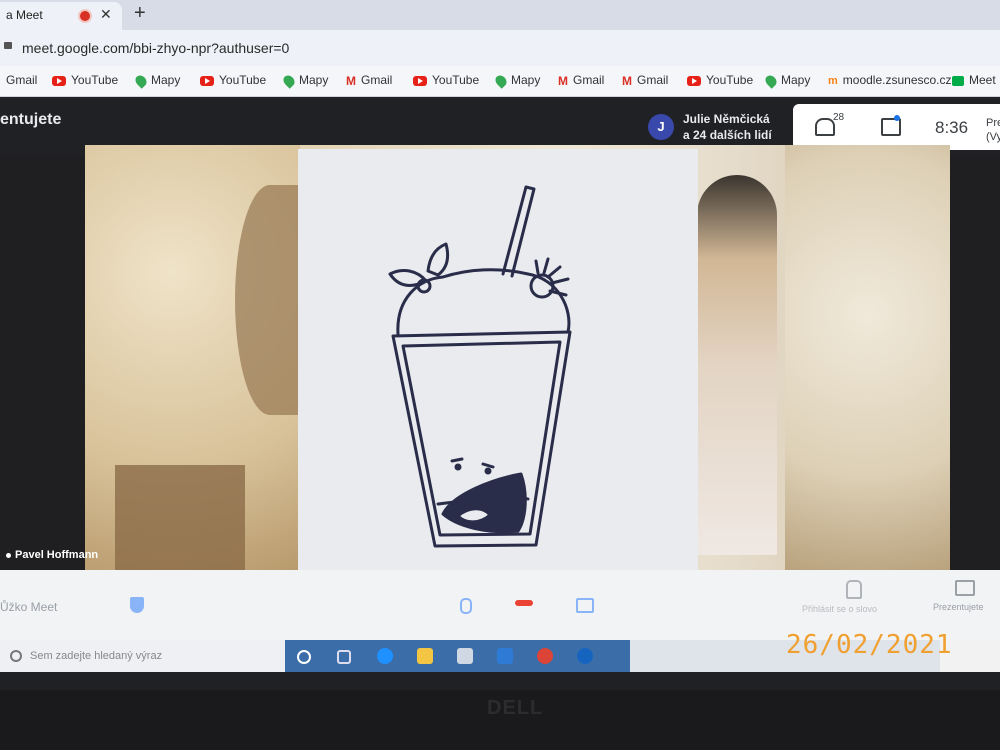 The height and width of the screenshot is (750, 1000). Describe the element at coordinates (958, 80) in the screenshot. I see `meet-icon` at that location.